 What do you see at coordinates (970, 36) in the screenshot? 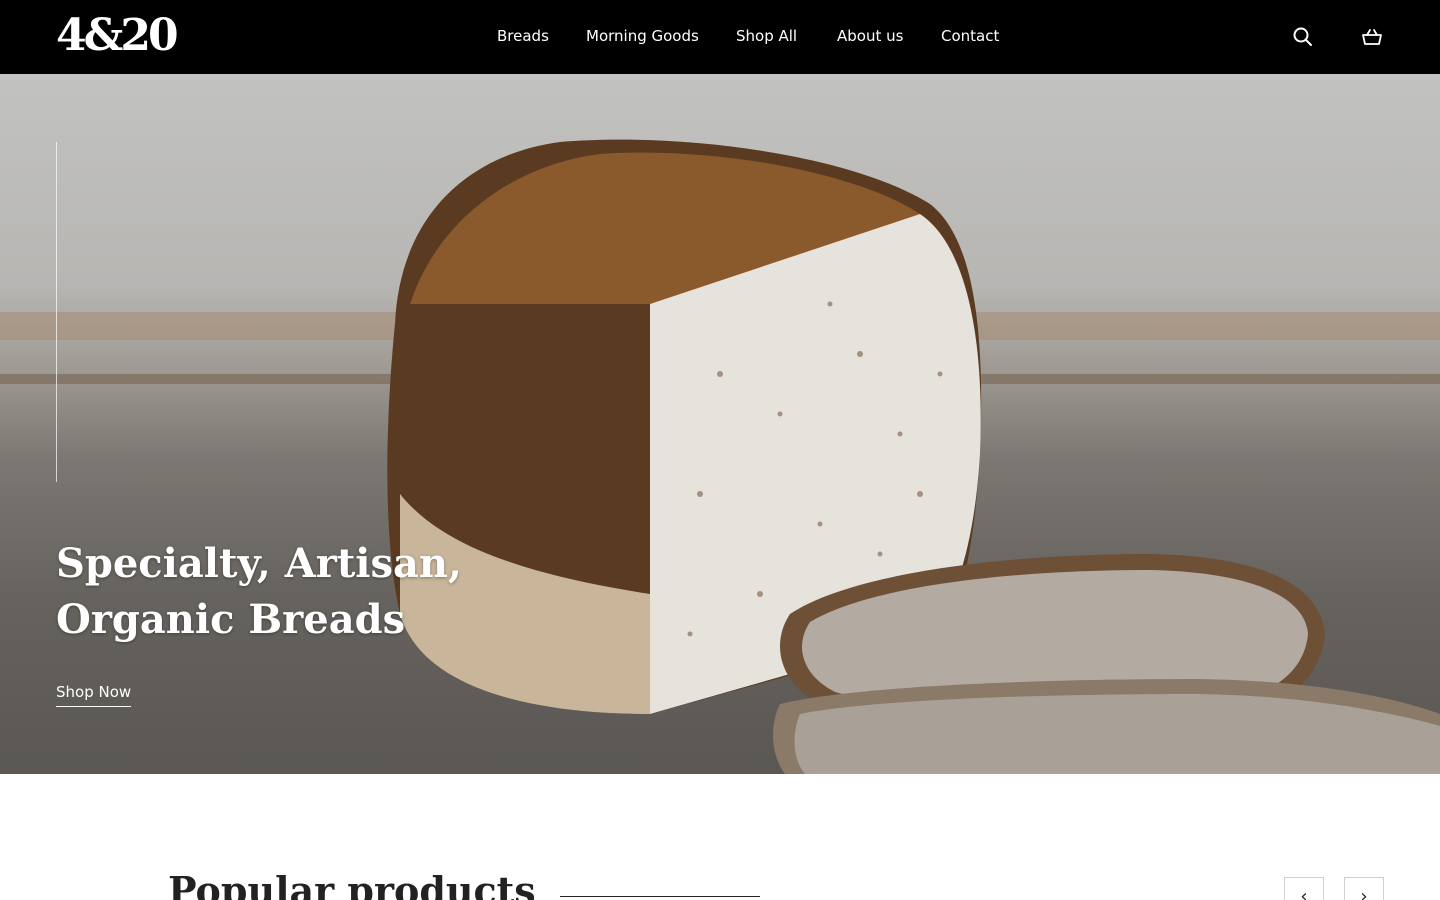
I see `nav-contact: Contact` at bounding box center [970, 36].